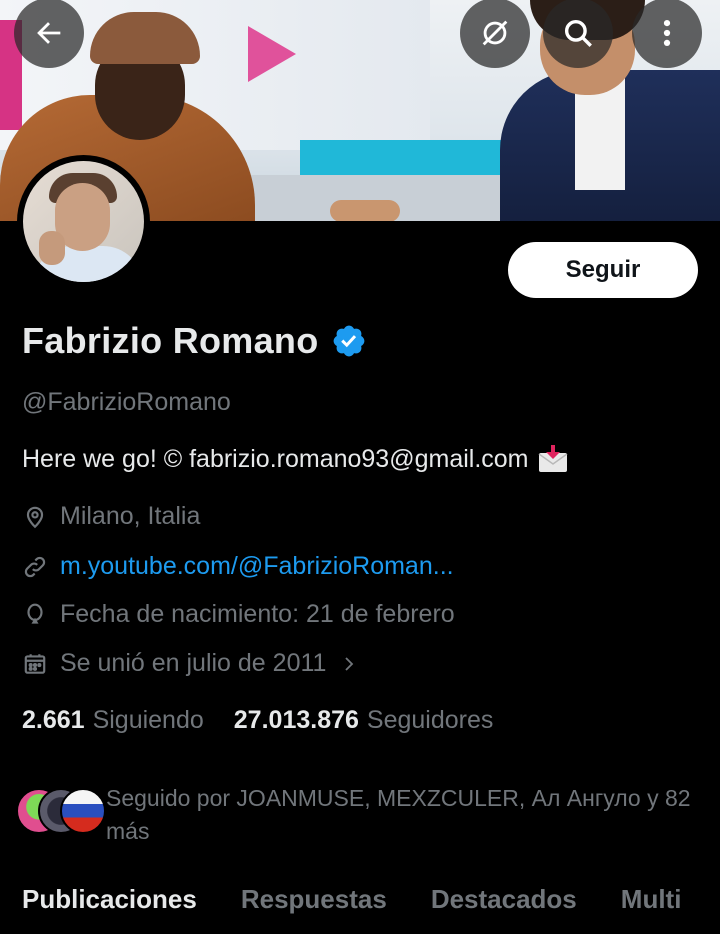 The width and height of the screenshot is (720, 934). I want to click on profile-location: Milano, Italia, so click(130, 516).